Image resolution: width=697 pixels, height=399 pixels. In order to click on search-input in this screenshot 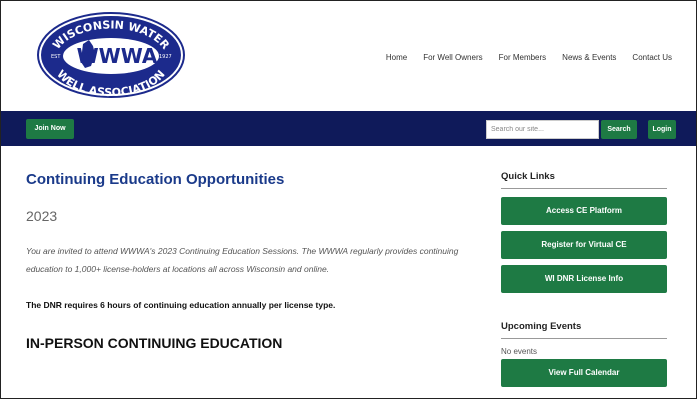, I will do `click(542, 129)`.